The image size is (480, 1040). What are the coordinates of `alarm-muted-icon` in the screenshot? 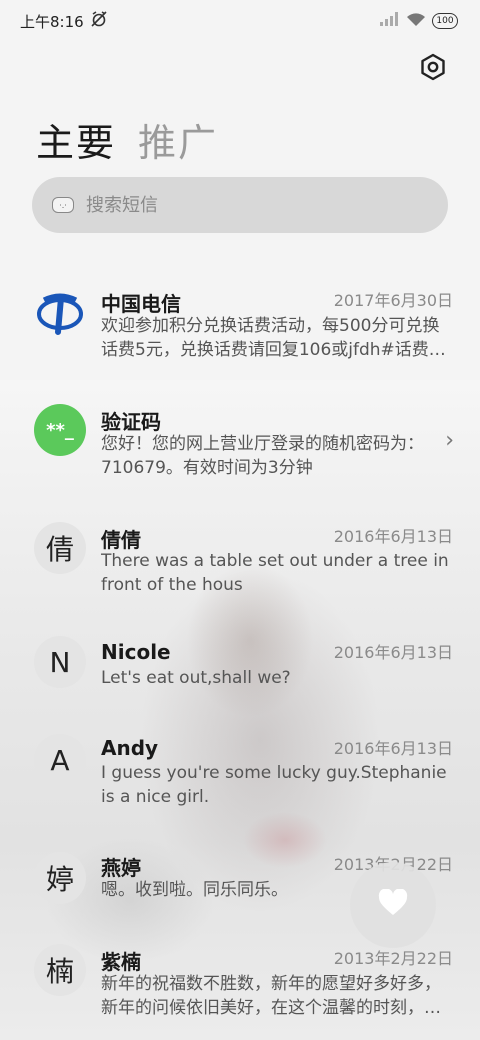 It's located at (99, 21).